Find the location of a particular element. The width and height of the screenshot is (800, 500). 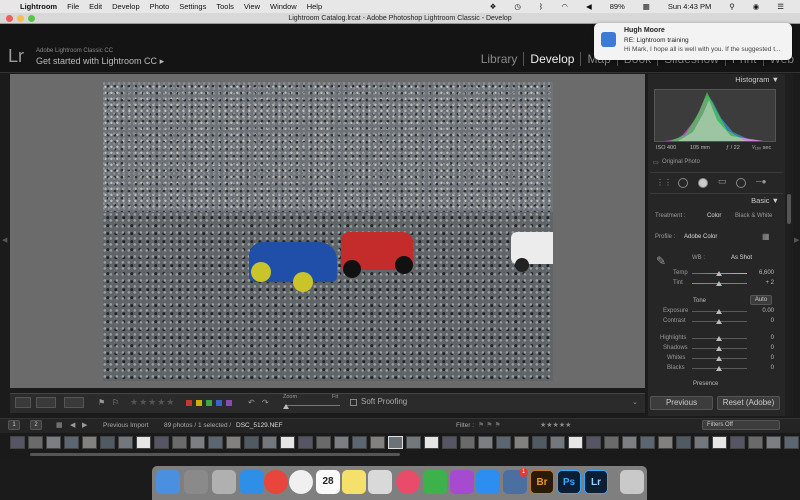

spot-removal-tool-icon is located at coordinates (683, 183).